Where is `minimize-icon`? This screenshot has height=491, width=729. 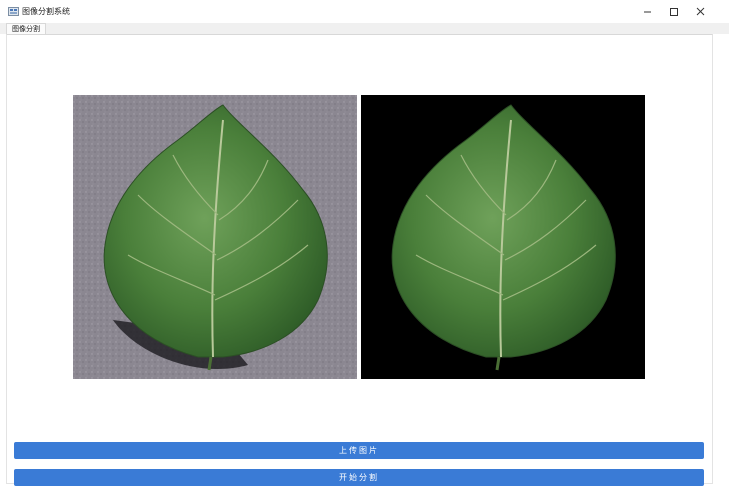 minimize-icon is located at coordinates (647, 12).